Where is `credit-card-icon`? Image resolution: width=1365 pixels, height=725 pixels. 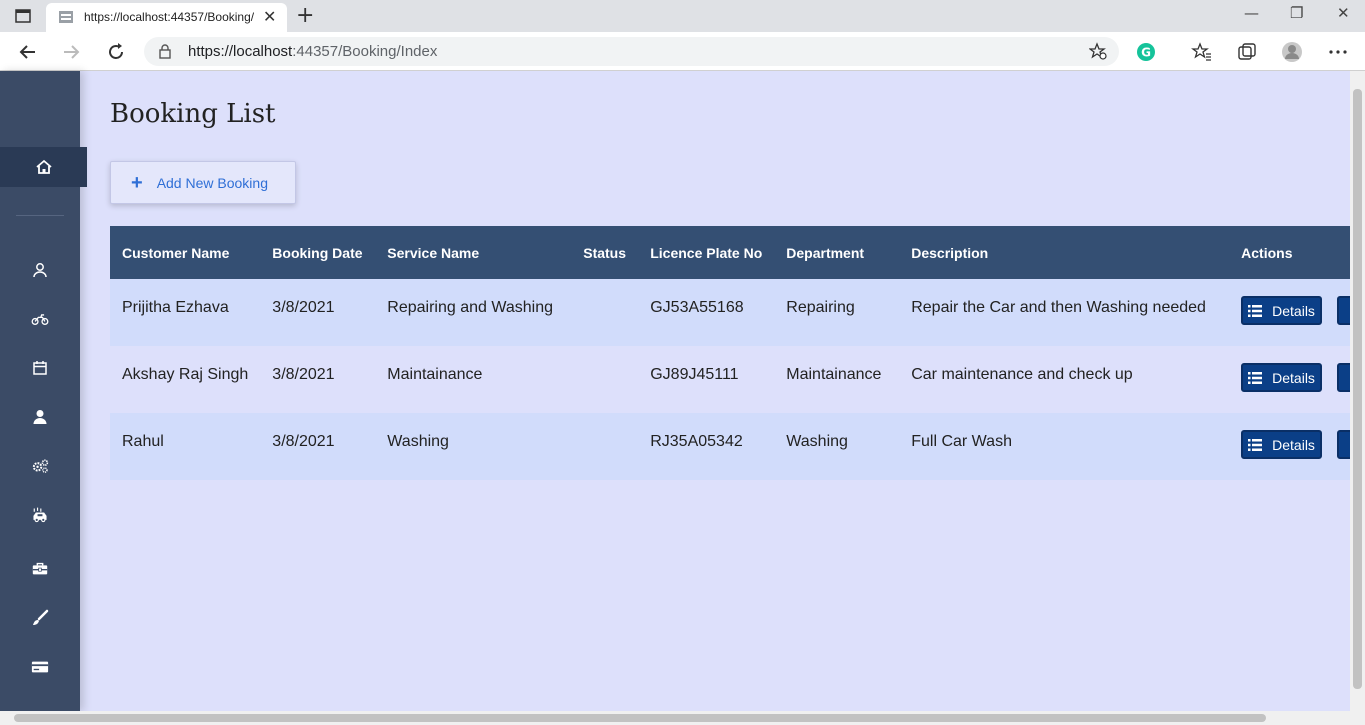
credit-card-icon is located at coordinates (40, 667).